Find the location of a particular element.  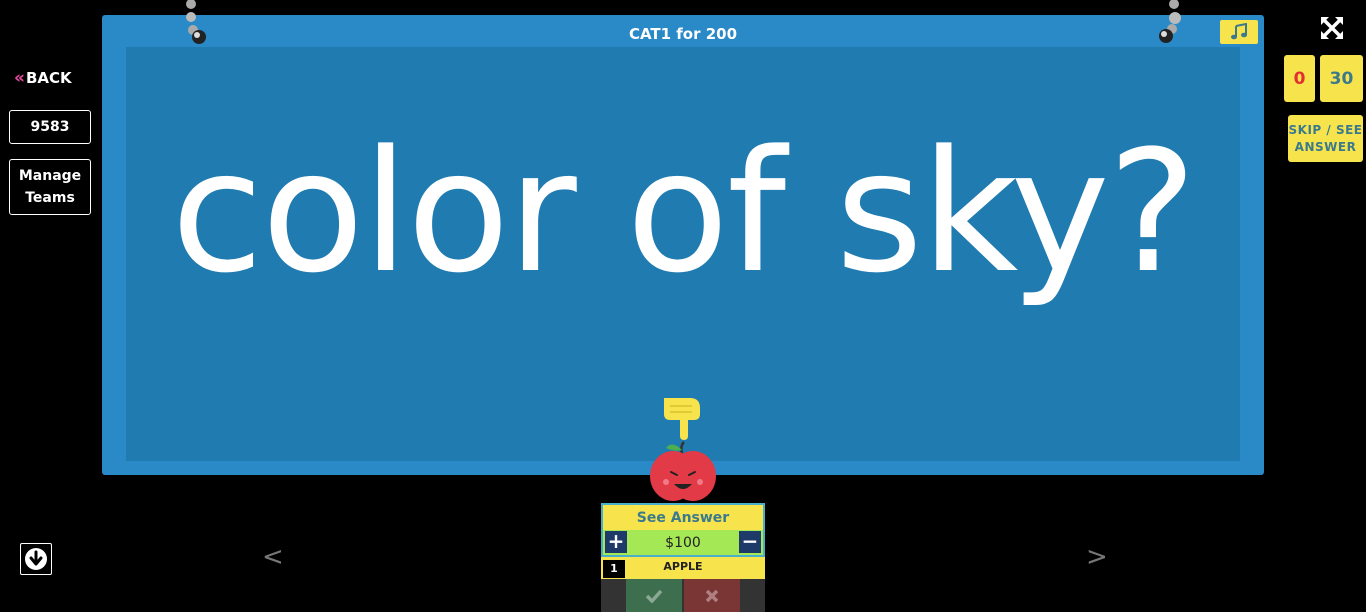

manage-teams-button: Manage Teams is located at coordinates (50, 187).